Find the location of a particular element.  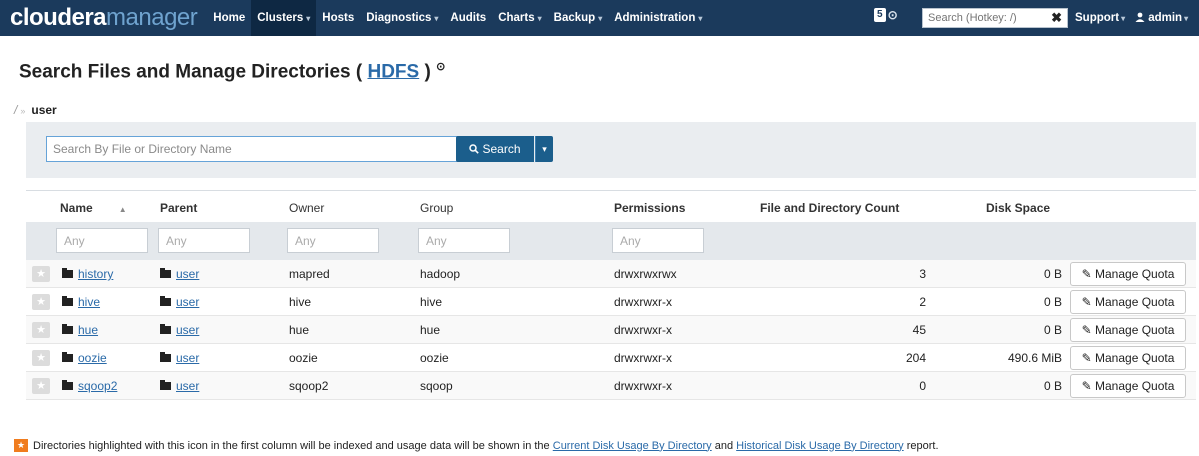

nav-item-home: Home is located at coordinates (229, 18).